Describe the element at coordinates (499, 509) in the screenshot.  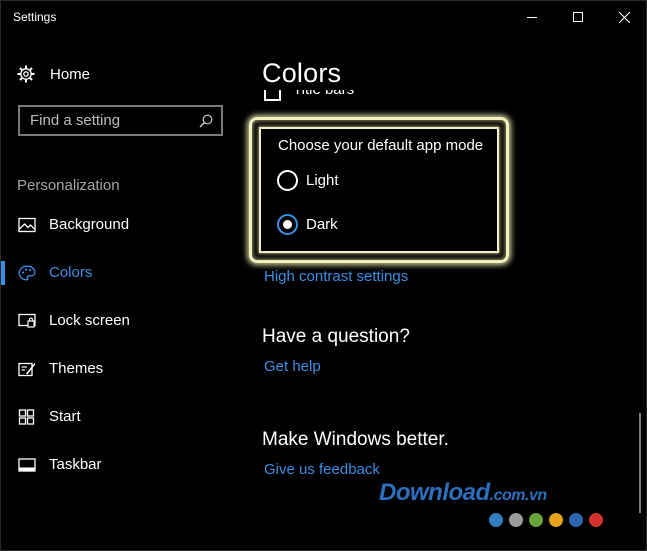
I see `watermark-logo: Download.com.vn` at that location.